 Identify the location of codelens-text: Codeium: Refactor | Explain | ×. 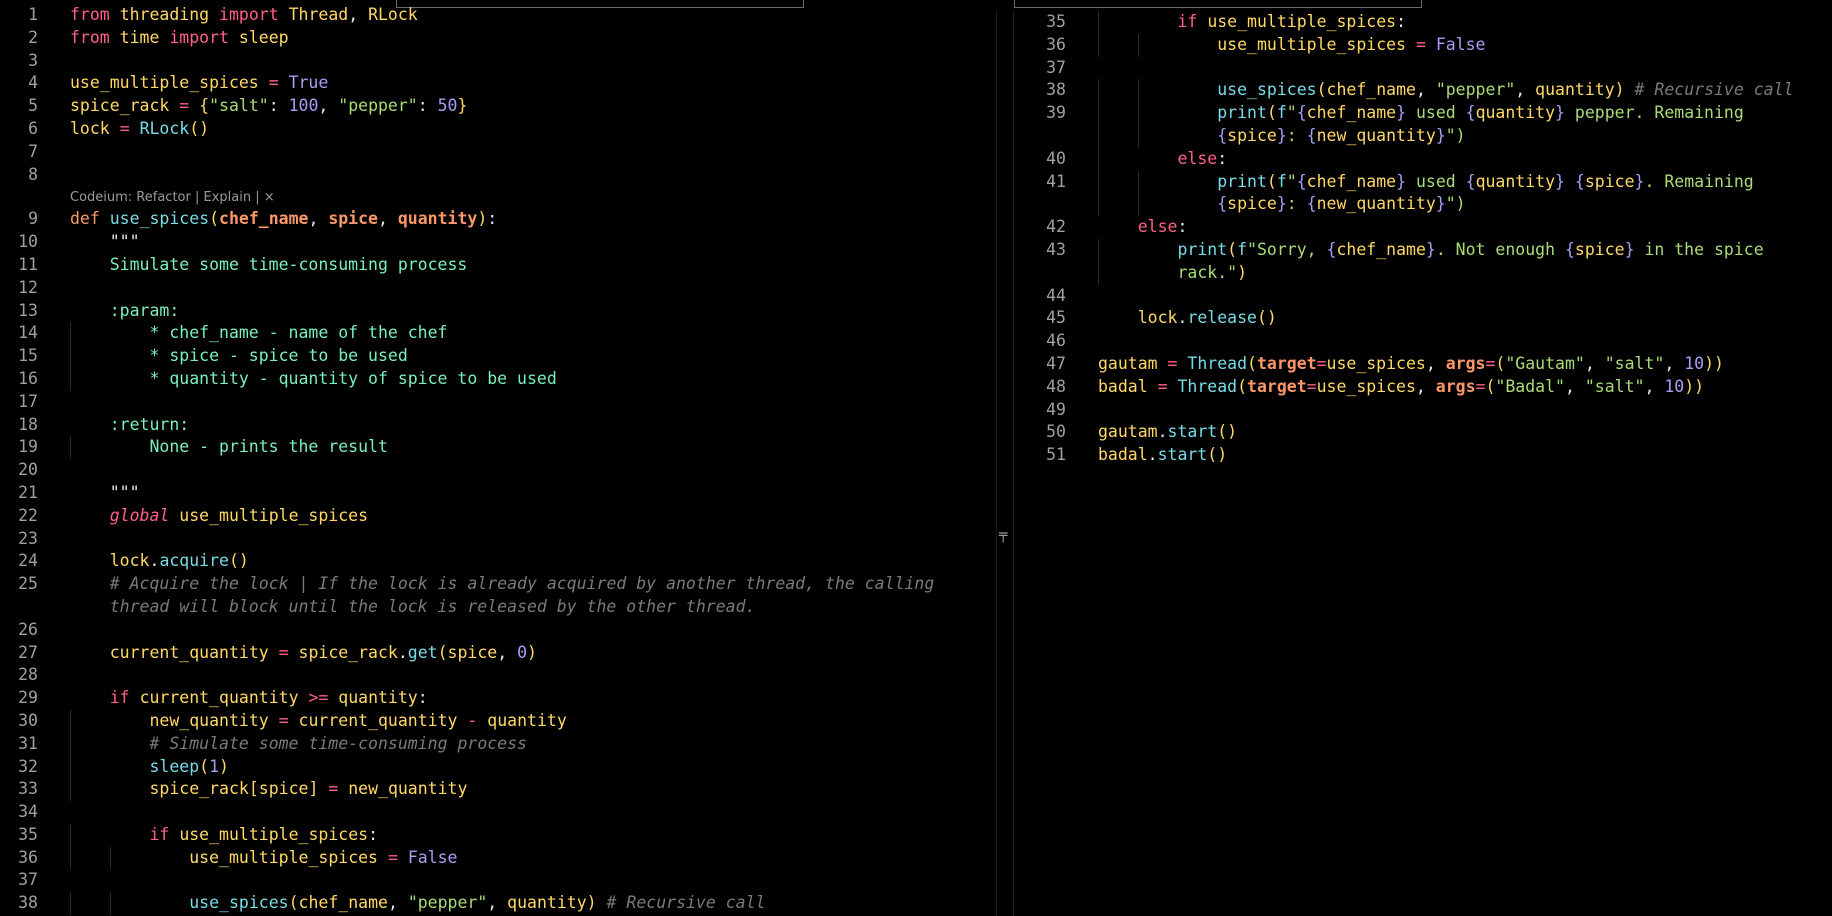
(172, 198).